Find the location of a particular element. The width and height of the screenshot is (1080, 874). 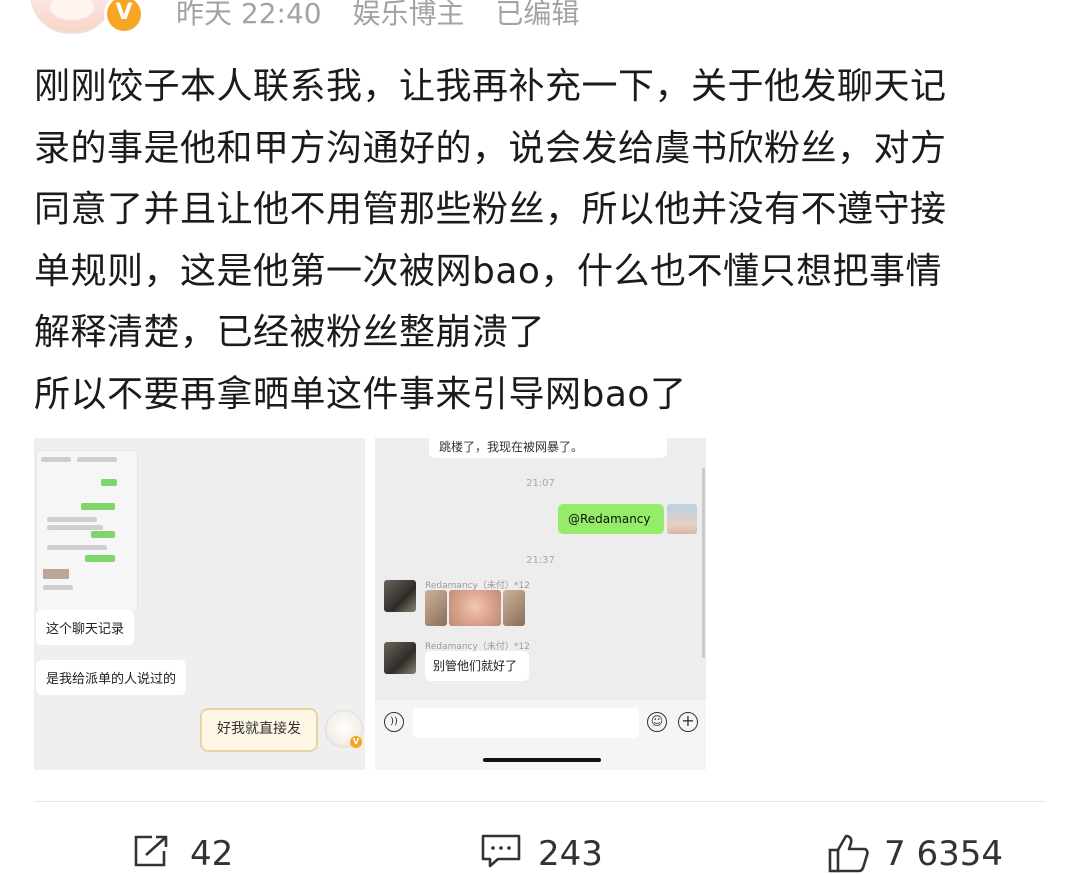

mini-image is located at coordinates (56, 574).